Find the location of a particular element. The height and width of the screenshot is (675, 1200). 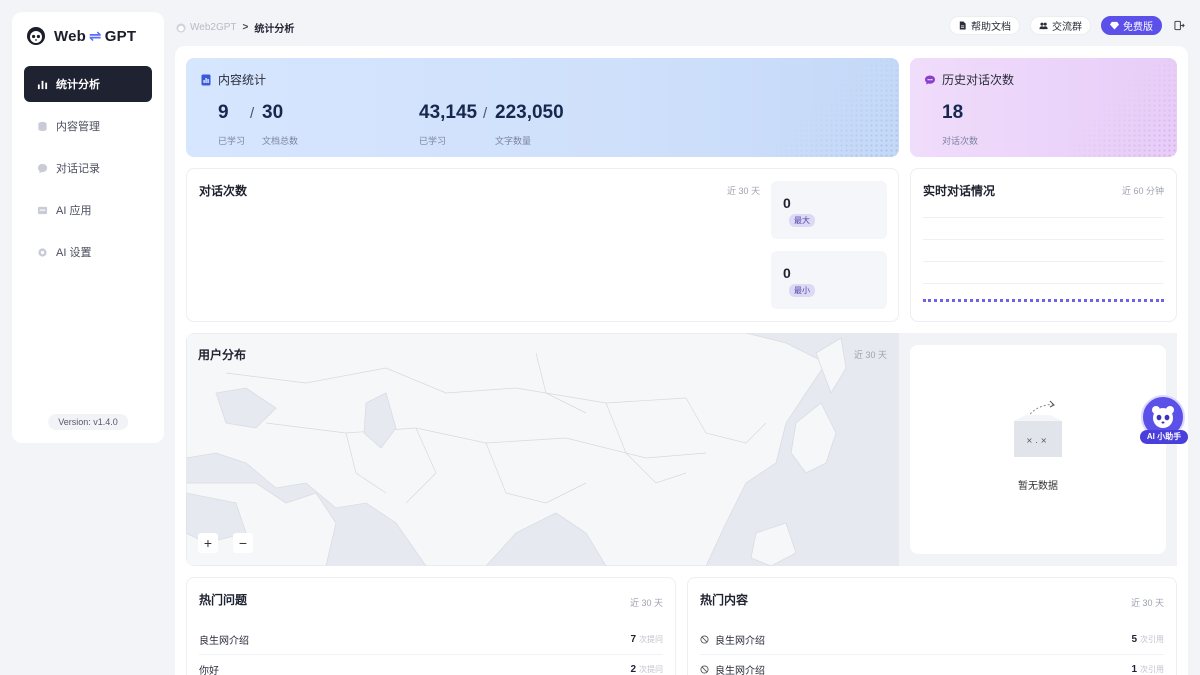

zoom-out-button: − is located at coordinates (243, 543).